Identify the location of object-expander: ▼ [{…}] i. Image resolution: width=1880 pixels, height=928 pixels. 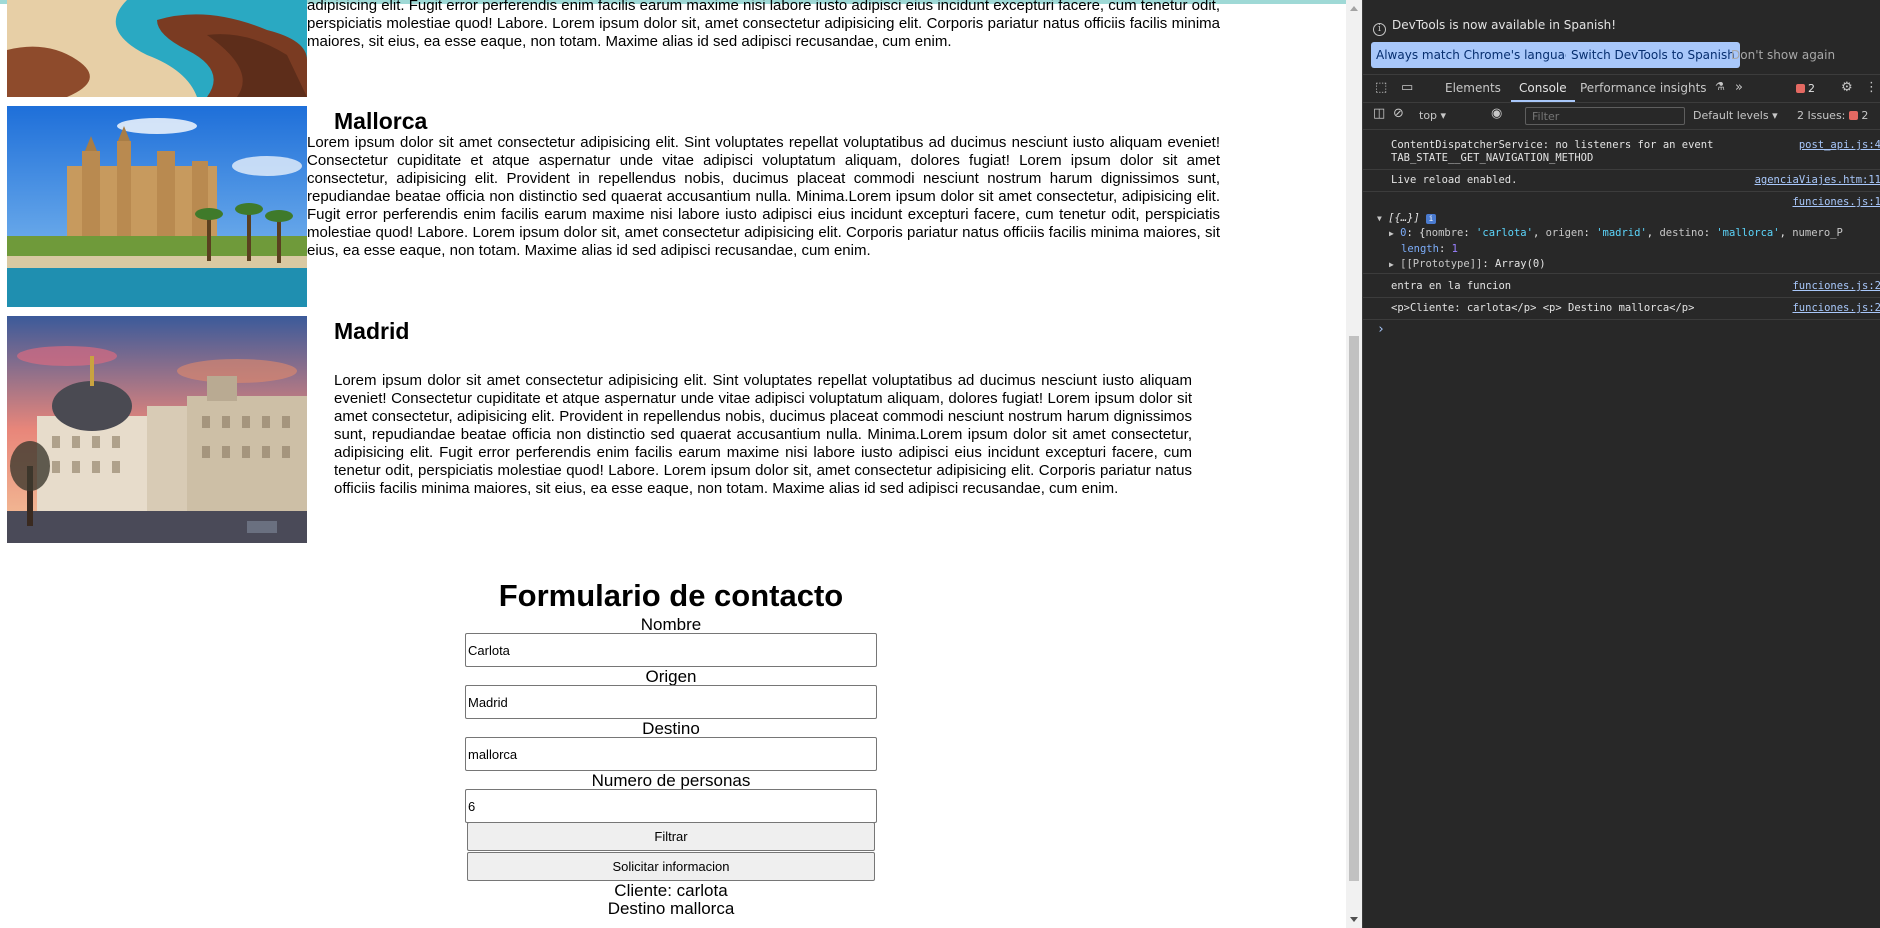
(1407, 218).